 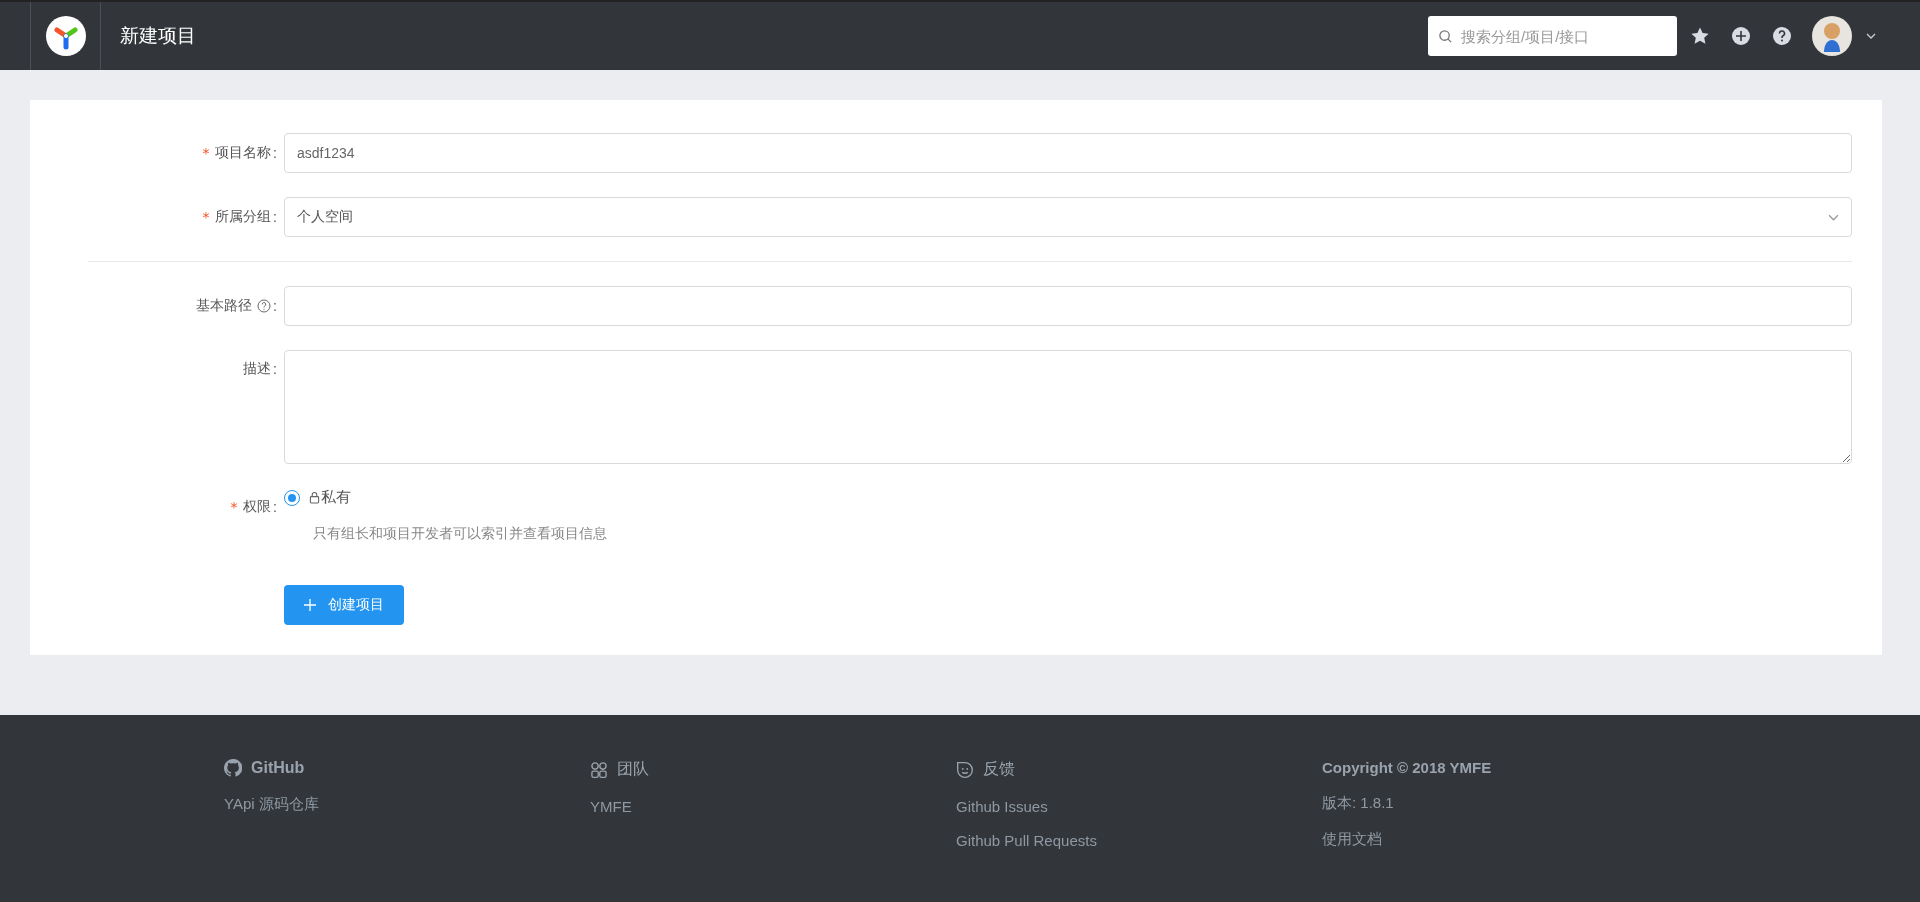 I want to click on footer-heading: 团队, so click(x=633, y=769).